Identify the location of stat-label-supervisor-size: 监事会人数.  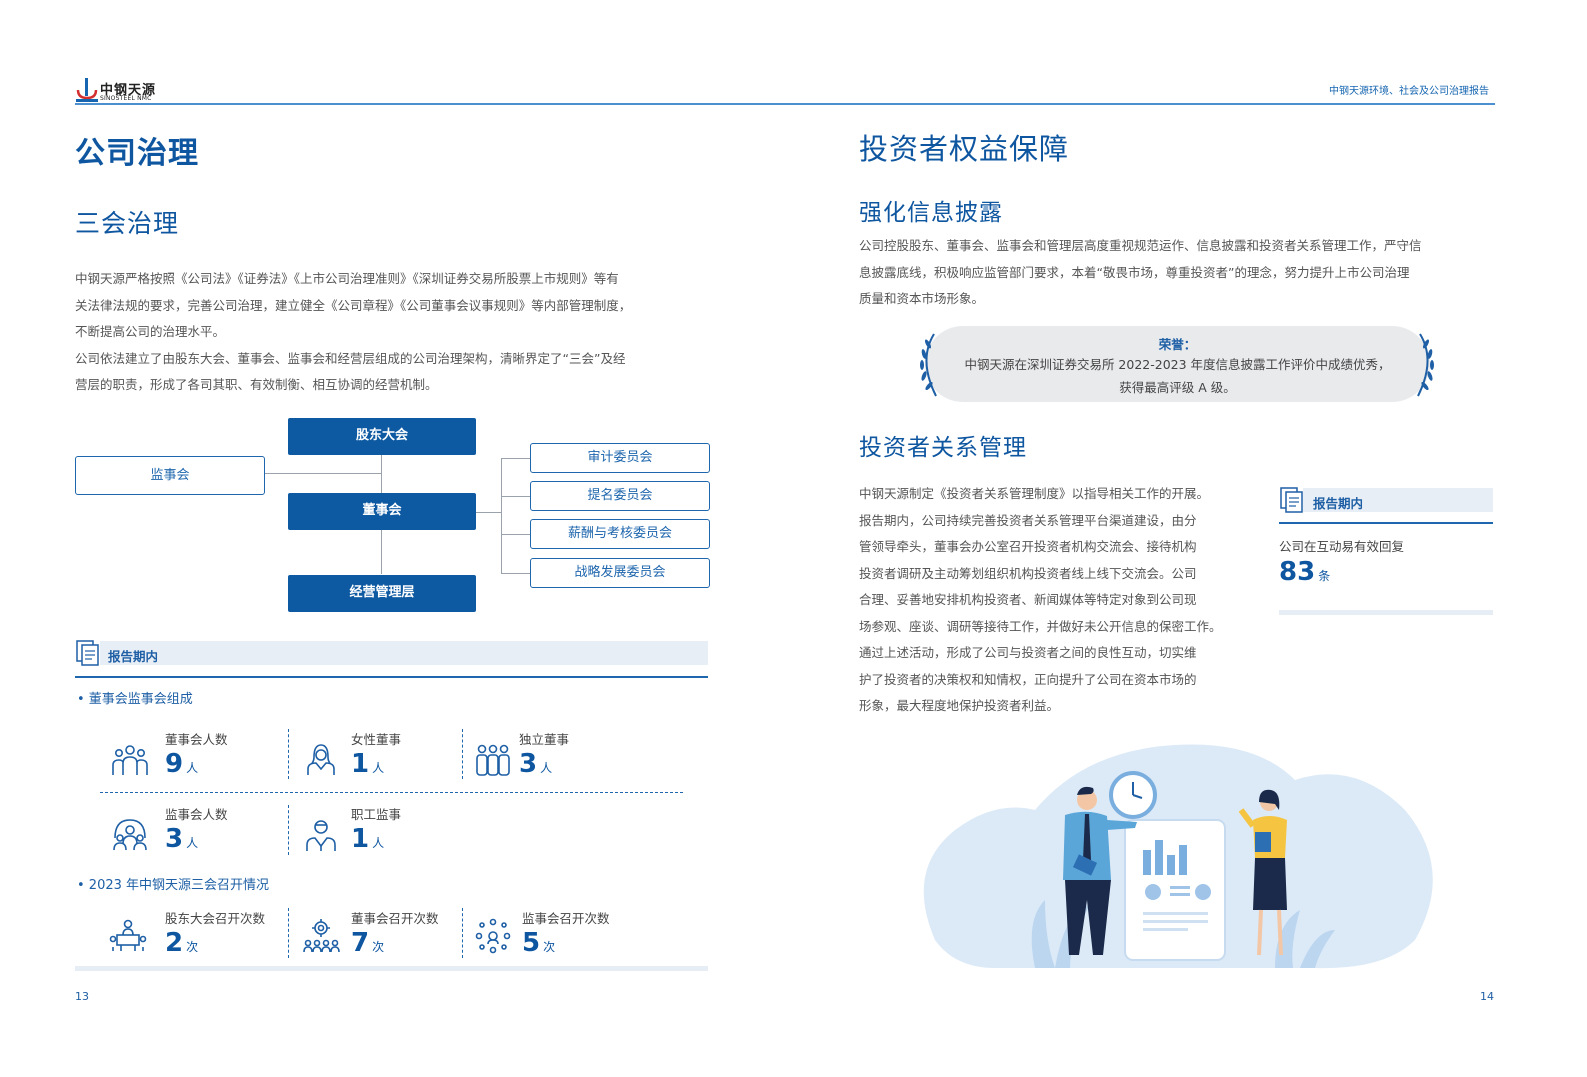
(196, 814).